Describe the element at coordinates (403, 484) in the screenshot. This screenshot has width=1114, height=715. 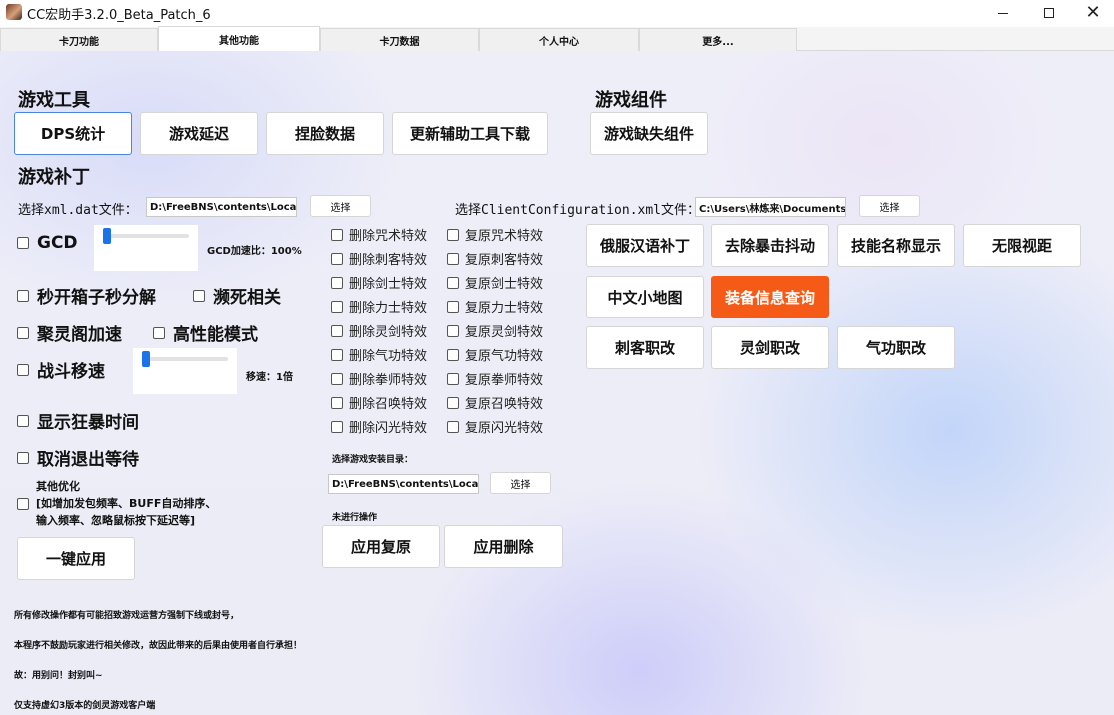
I see `install-path-input: D:\FreeBNS\contents\Local\NCWEST` at that location.